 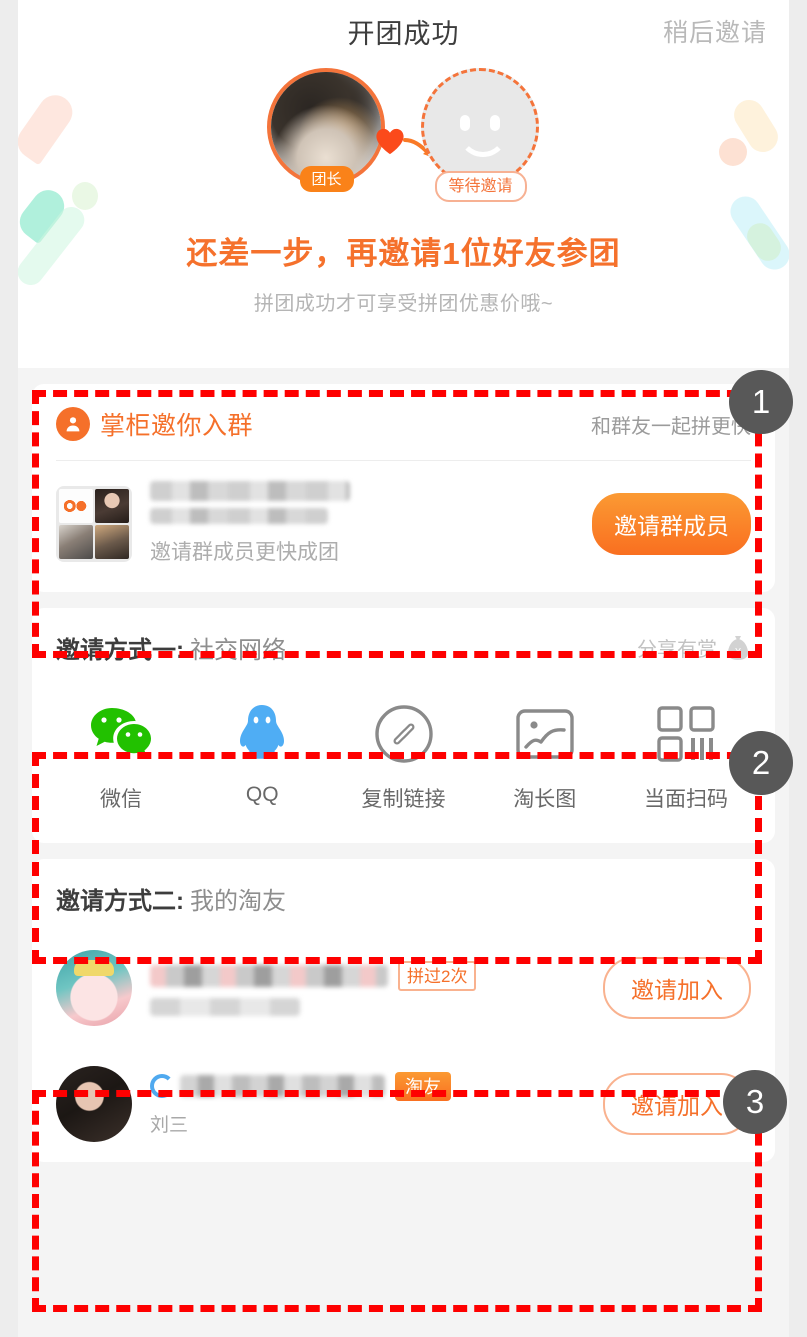 What do you see at coordinates (9, 668) in the screenshot?
I see `page-gutter-left` at bounding box center [9, 668].